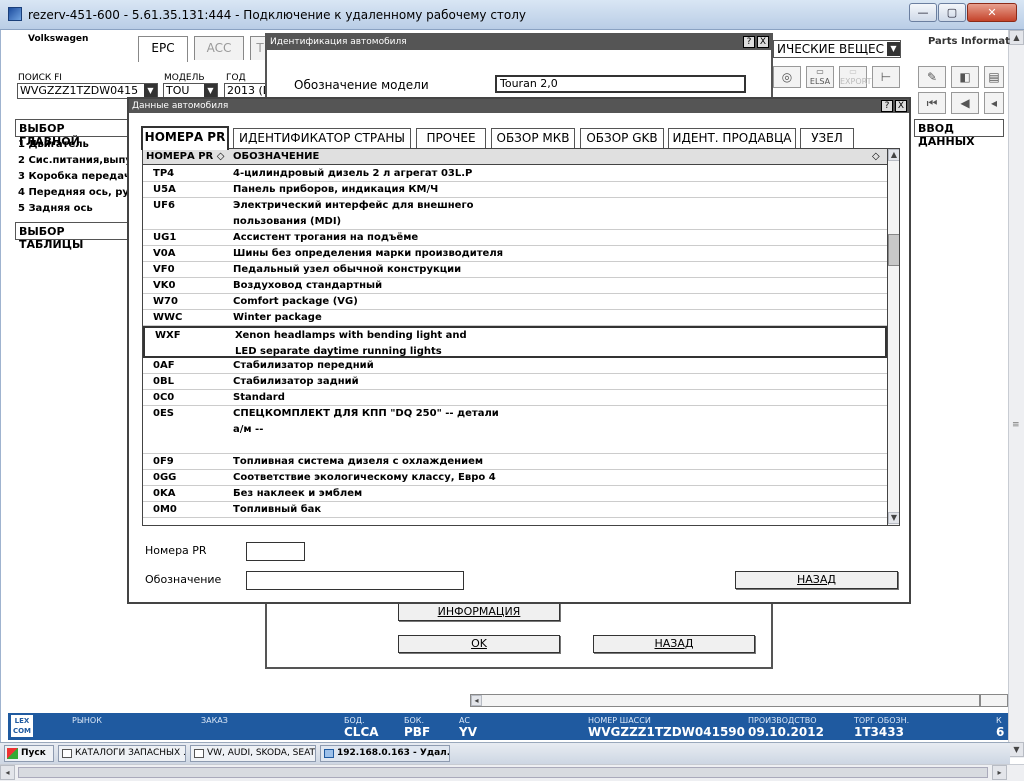  I want to click on tab-epc: EPC, so click(163, 49).